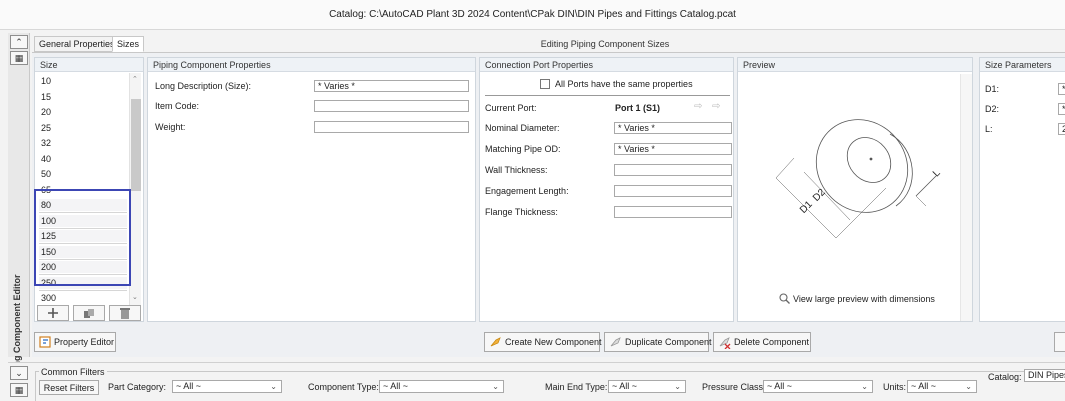  Describe the element at coordinates (624, 84) in the screenshot. I see `all-ports-label: All Ports have the same properties` at that location.